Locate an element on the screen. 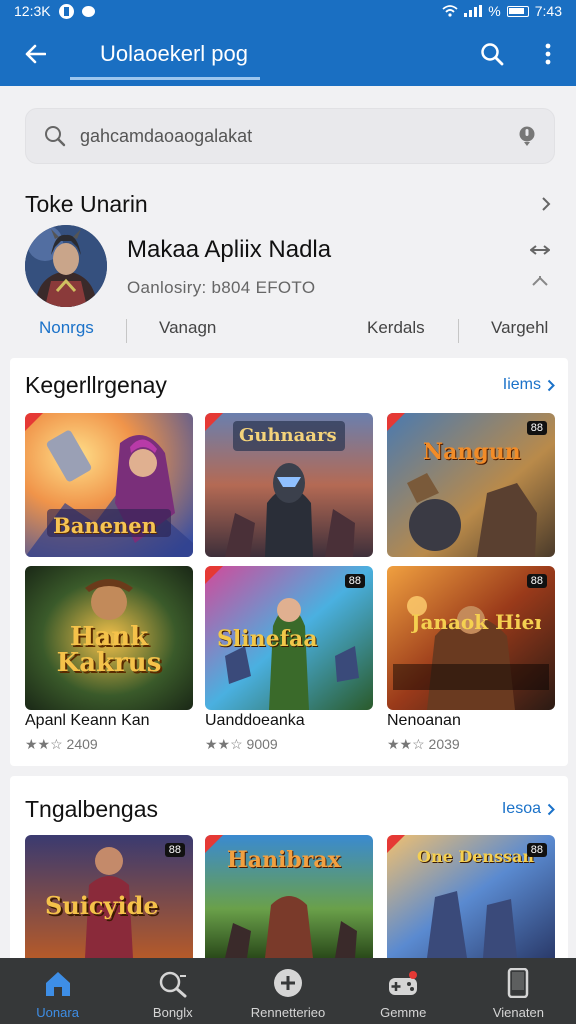 The width and height of the screenshot is (576, 1024). game-tile: Suicyide 88 is located at coordinates (109, 896).